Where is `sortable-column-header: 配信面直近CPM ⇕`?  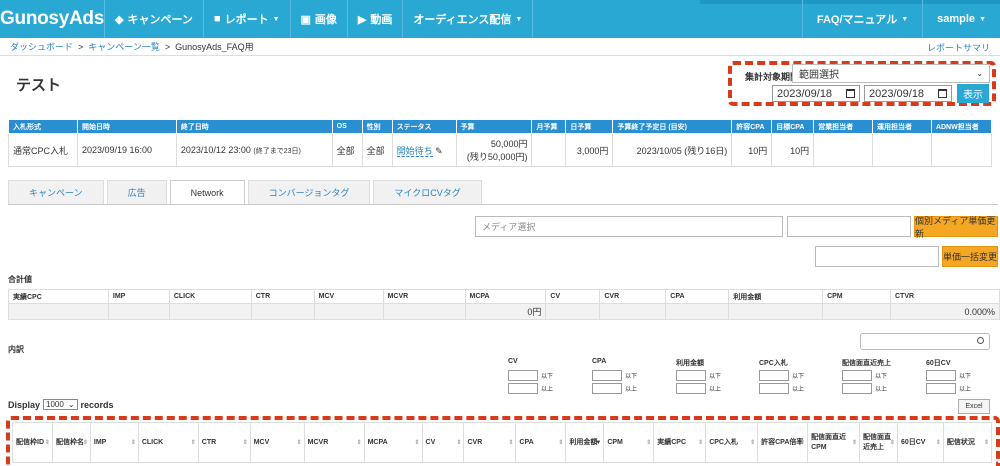
sortable-column-header: 配信面直近CPM ⇕ is located at coordinates (833, 442).